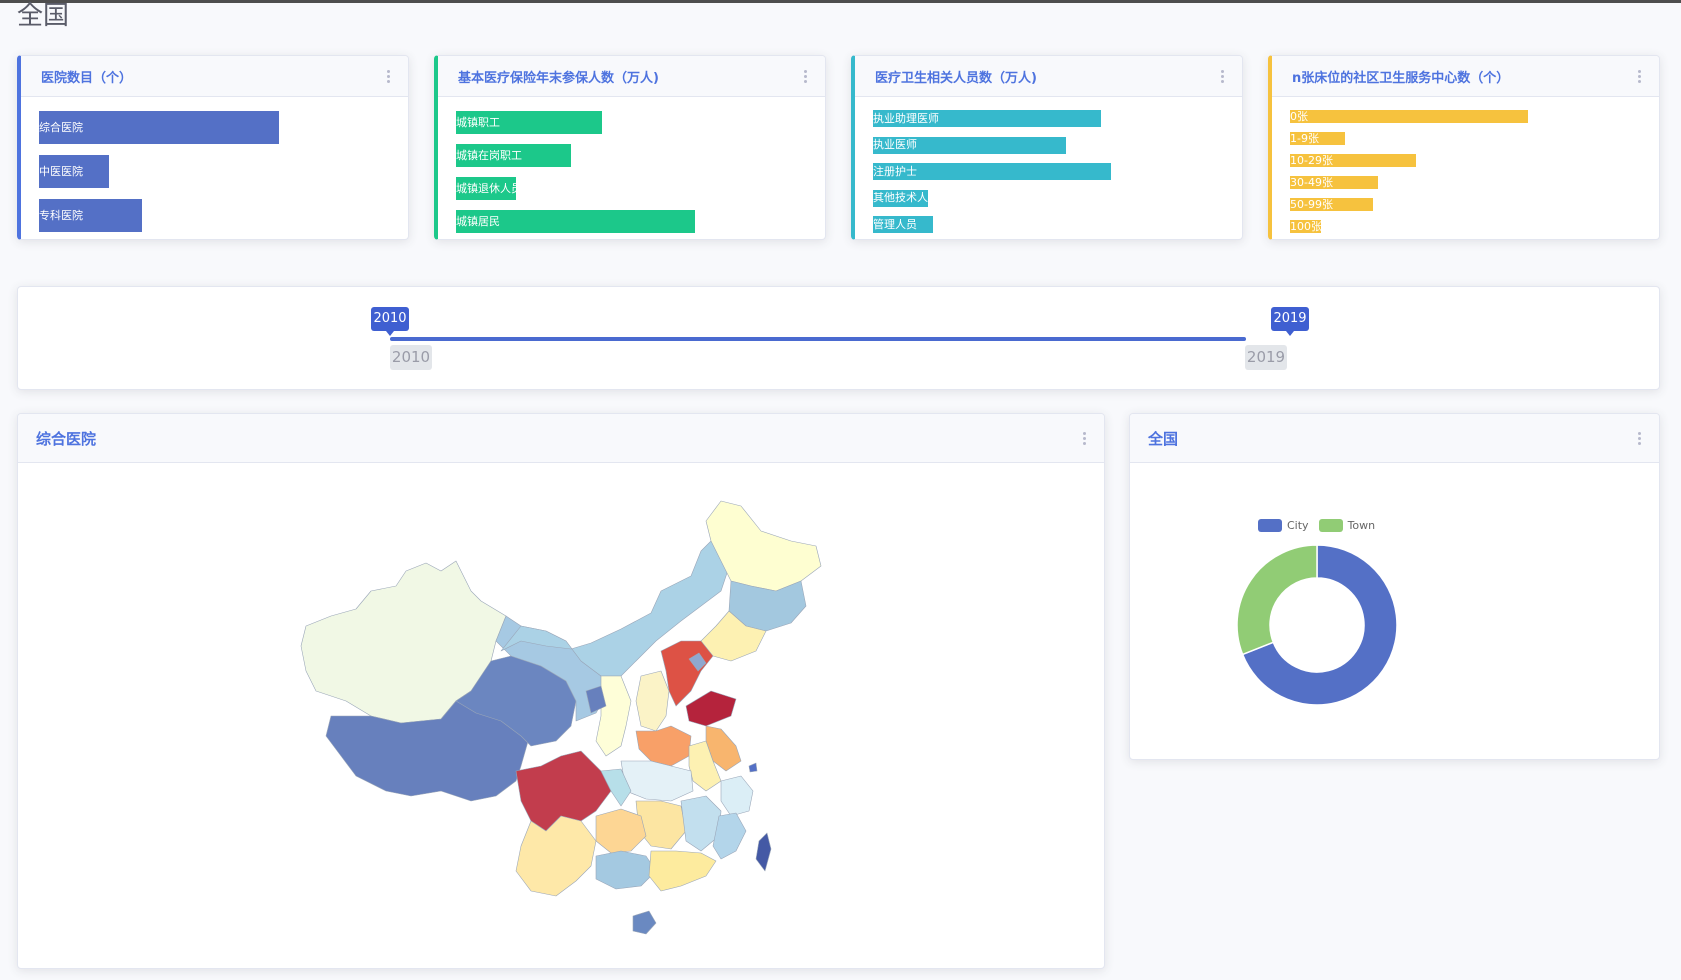 The height and width of the screenshot is (980, 1681). I want to click on year-range-slider: 2010 2019 2010 2019, so click(838, 338).